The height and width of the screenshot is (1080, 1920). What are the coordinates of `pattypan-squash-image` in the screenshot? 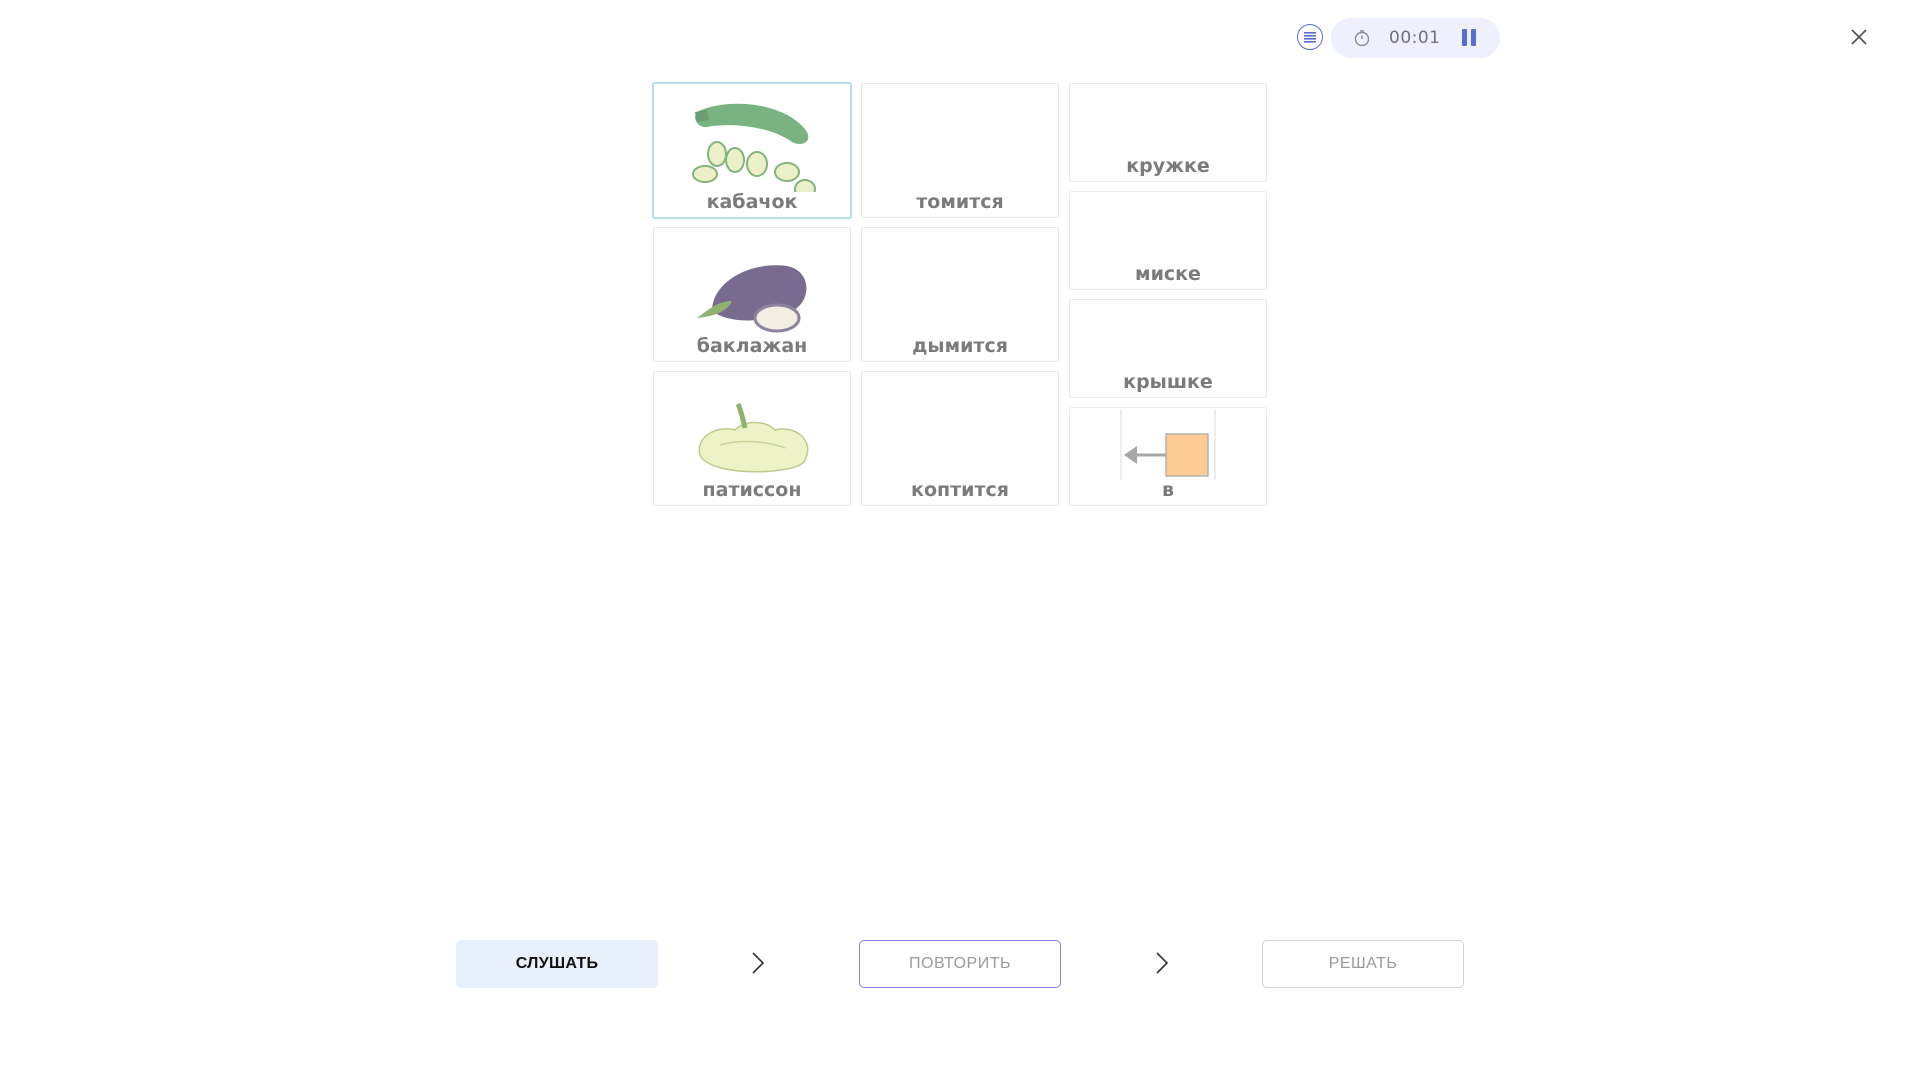 It's located at (752, 440).